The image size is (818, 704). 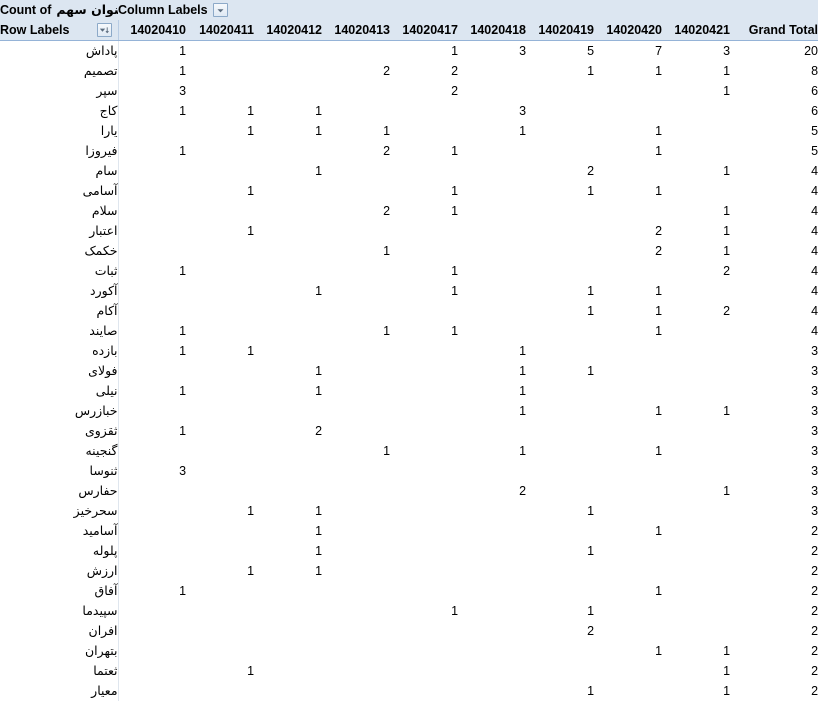 What do you see at coordinates (59, 631) in the screenshot?
I see `row-label-cell: افران` at bounding box center [59, 631].